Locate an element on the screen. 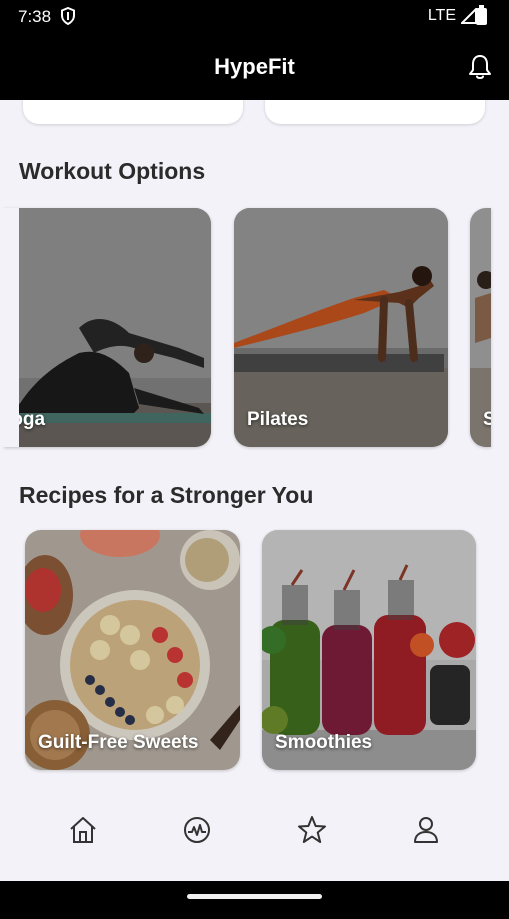 The image size is (509, 919). workout-tile-yoga: Yoga is located at coordinates (107, 327).